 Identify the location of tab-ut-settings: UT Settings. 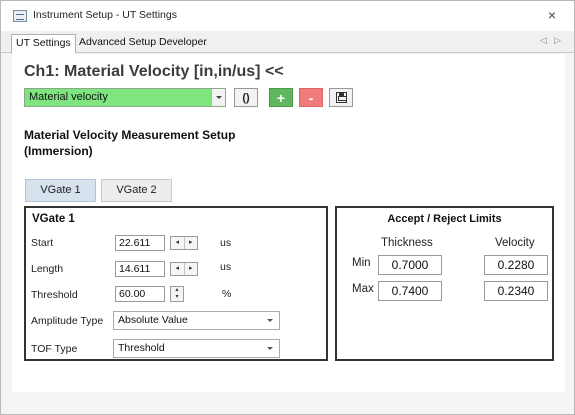
(43, 44).